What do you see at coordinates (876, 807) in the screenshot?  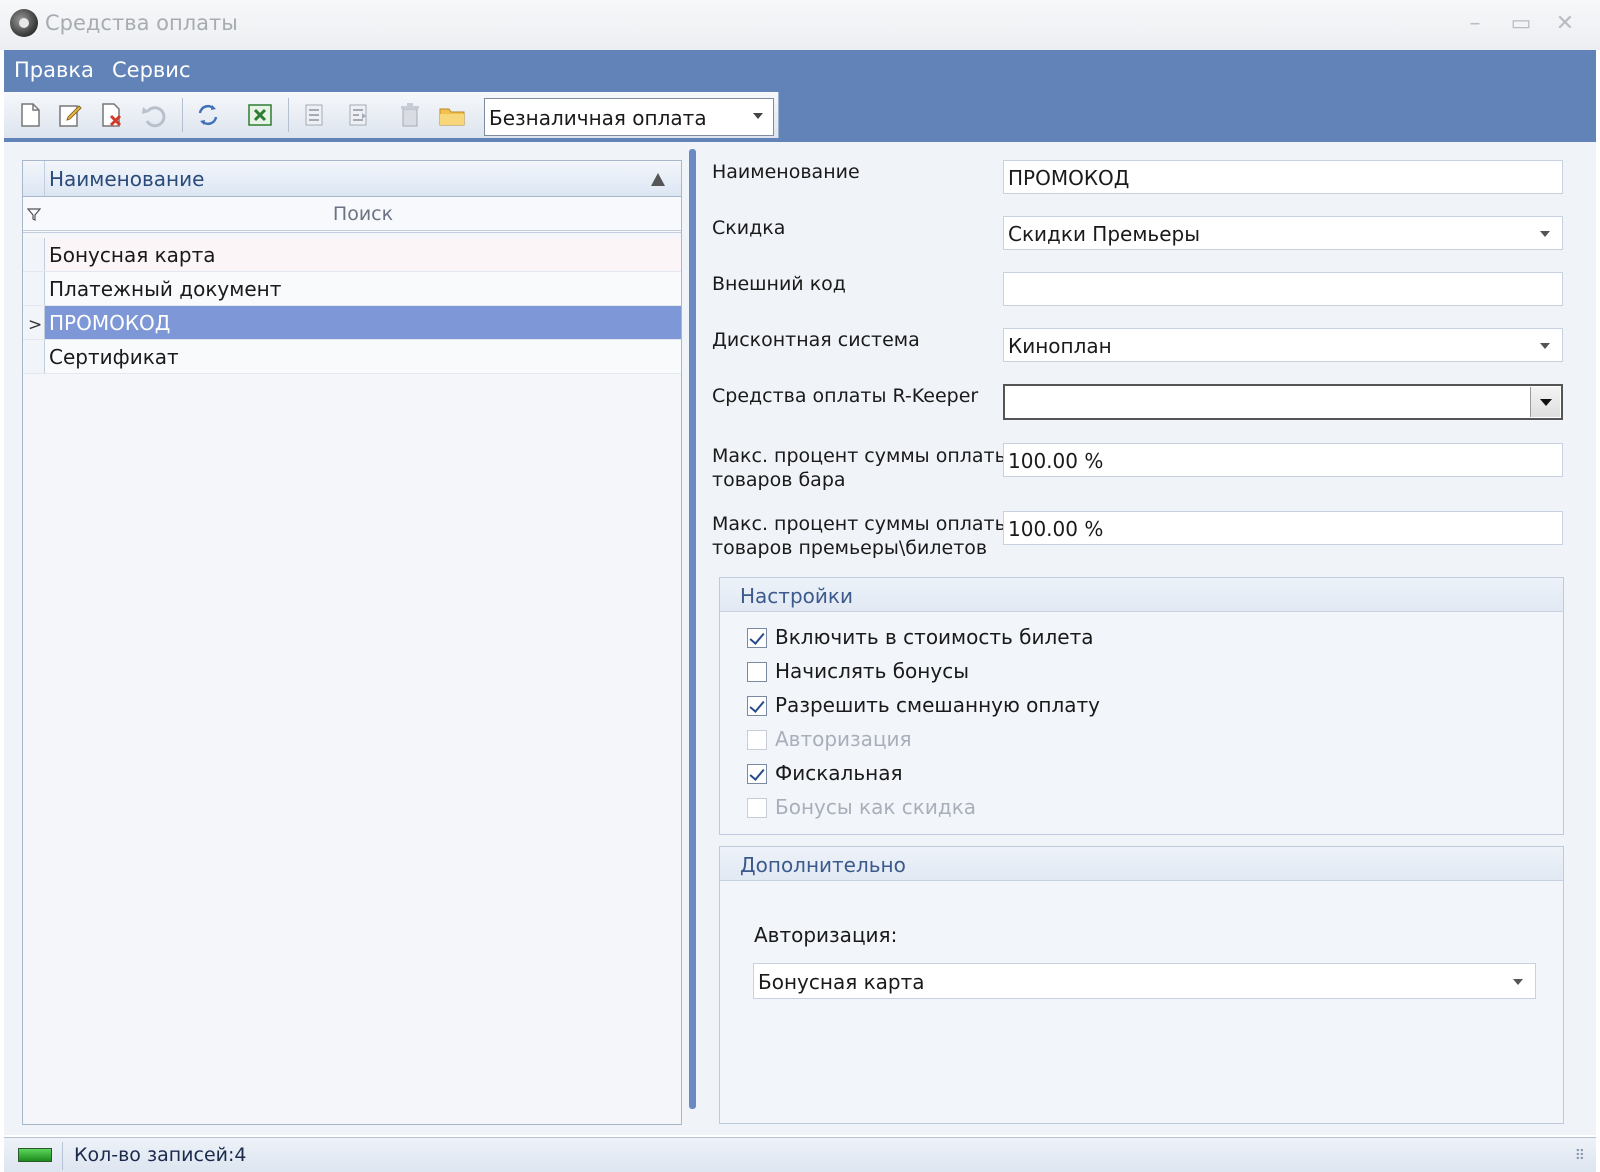 I see `bonuses-as-discount-label: Бонусы как скидка` at bounding box center [876, 807].